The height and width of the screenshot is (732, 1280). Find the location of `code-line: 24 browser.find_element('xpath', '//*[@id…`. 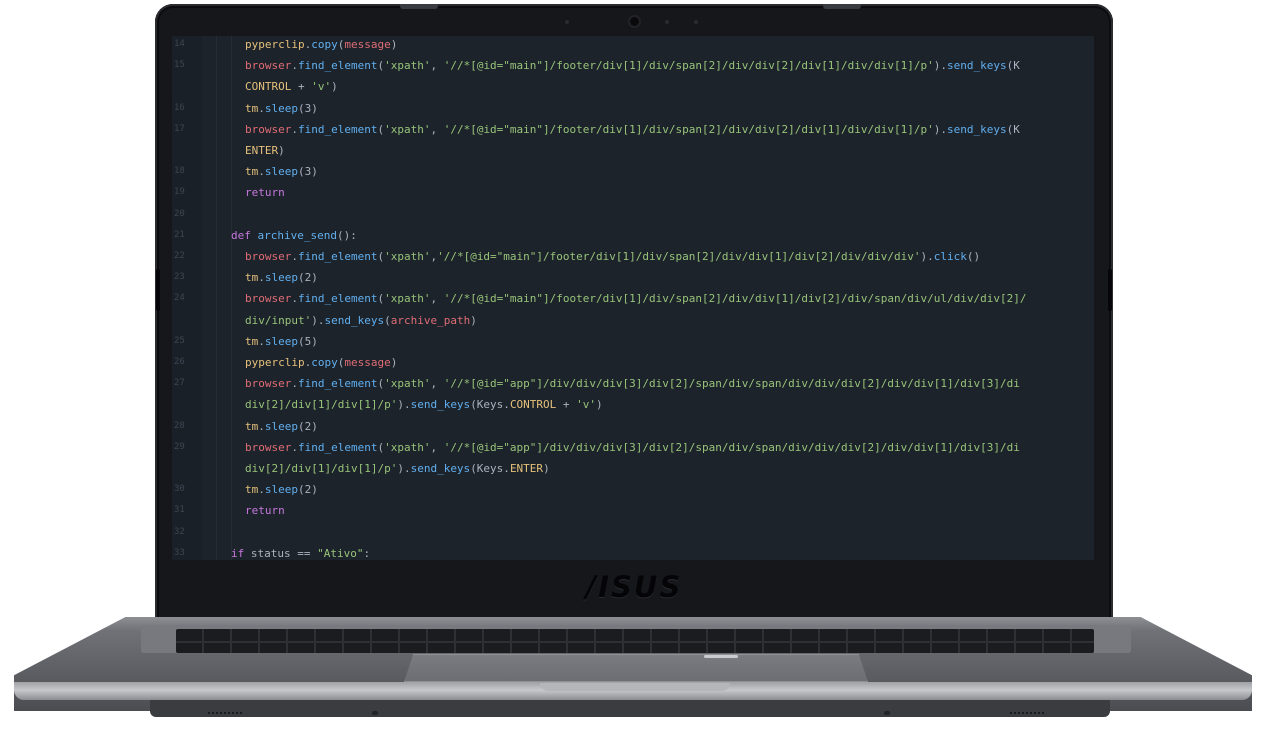

code-line: 24 browser.find_element('xpath', '//*[@id… is located at coordinates (633, 298).